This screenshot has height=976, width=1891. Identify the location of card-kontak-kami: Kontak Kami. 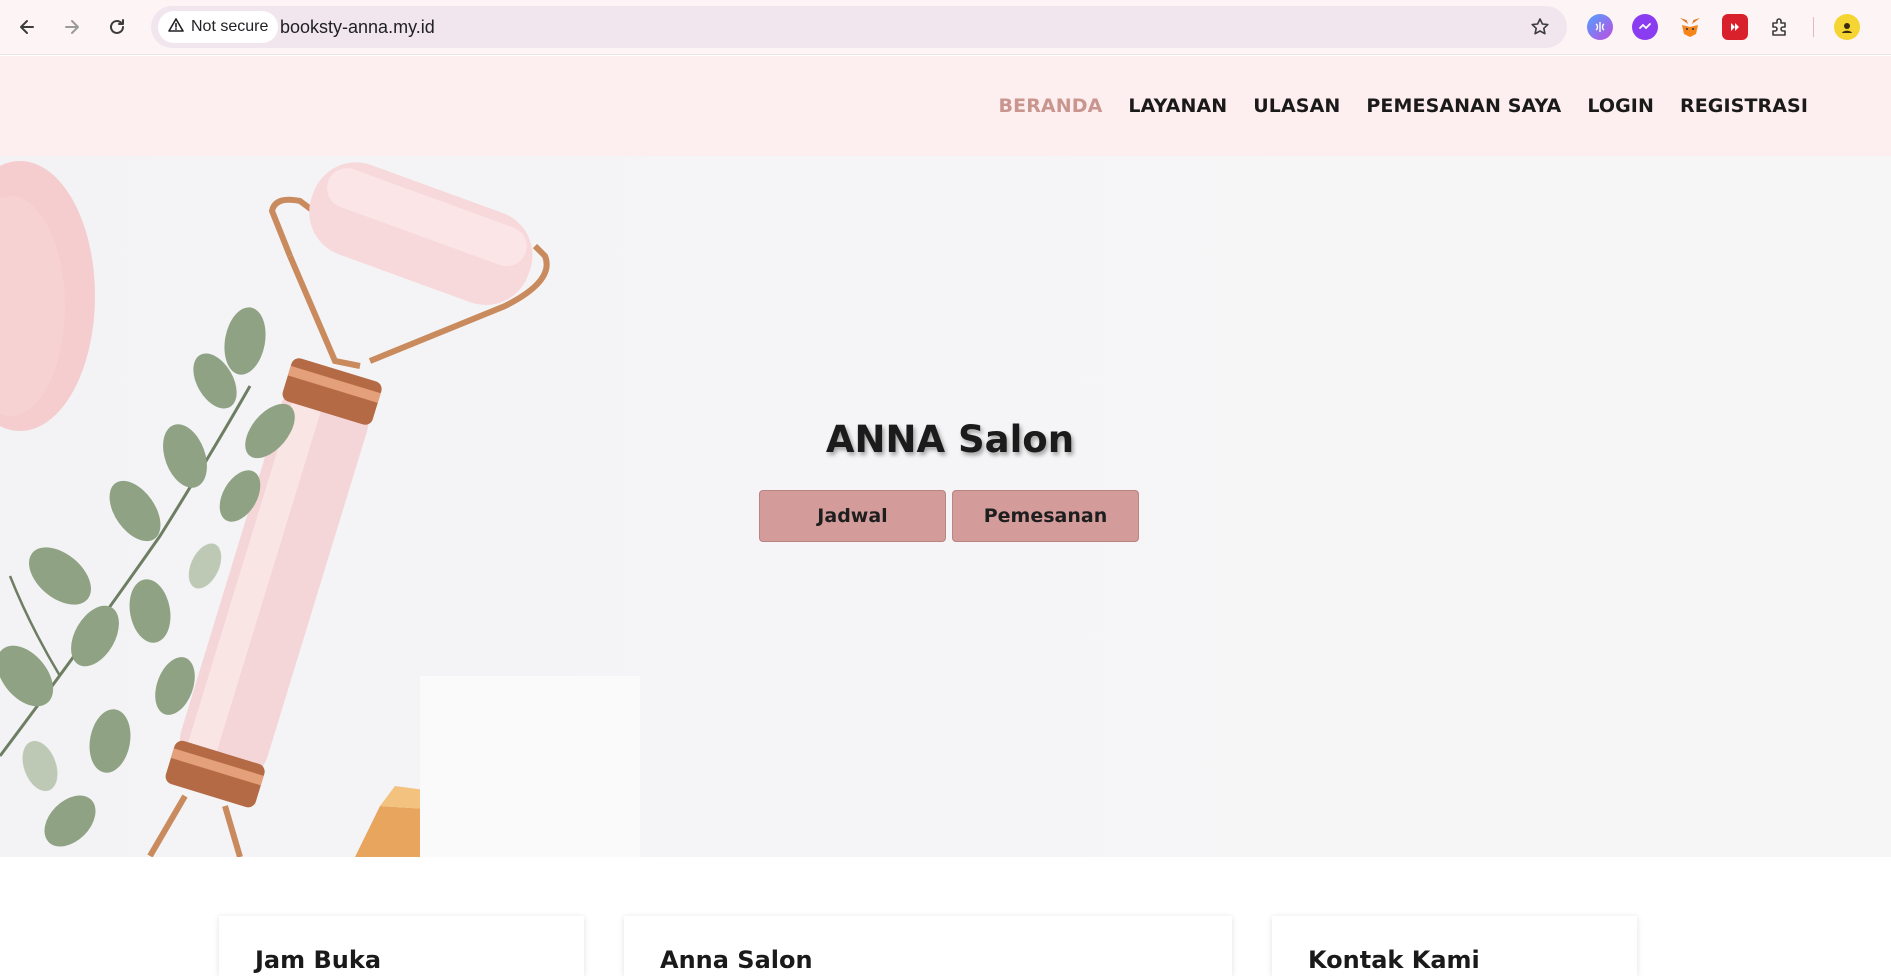
(1454, 946).